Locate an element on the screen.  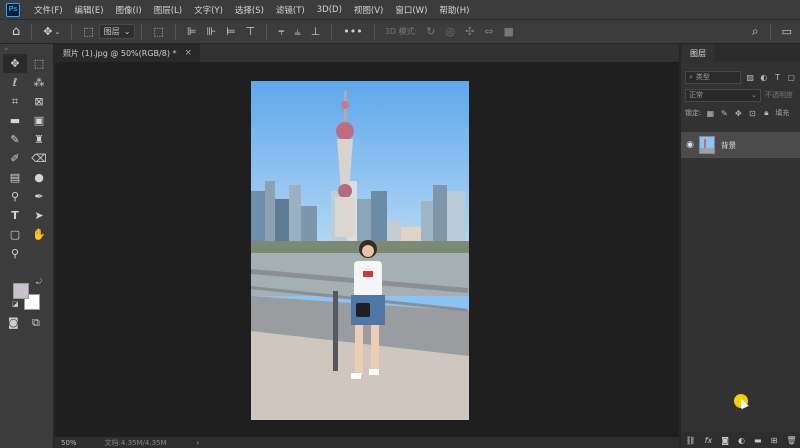
pen-tool-icon: ✒ is located at coordinates (39, 196).